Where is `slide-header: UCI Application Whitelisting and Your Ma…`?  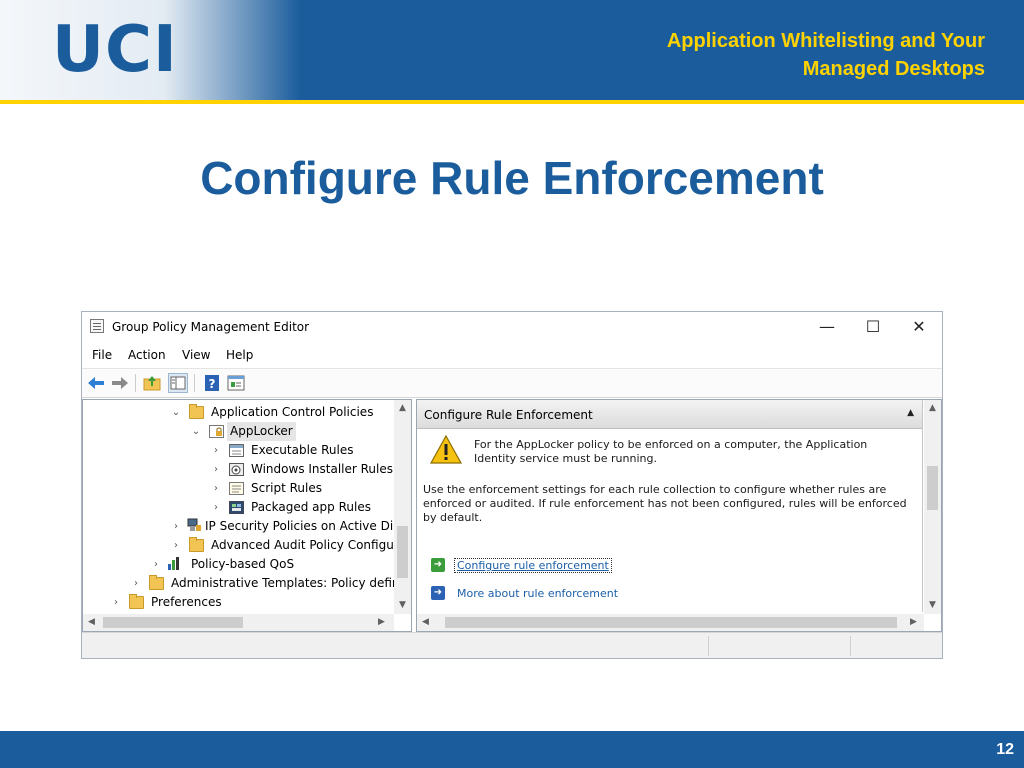 slide-header: UCI Application Whitelisting and Your Ma… is located at coordinates (512, 50).